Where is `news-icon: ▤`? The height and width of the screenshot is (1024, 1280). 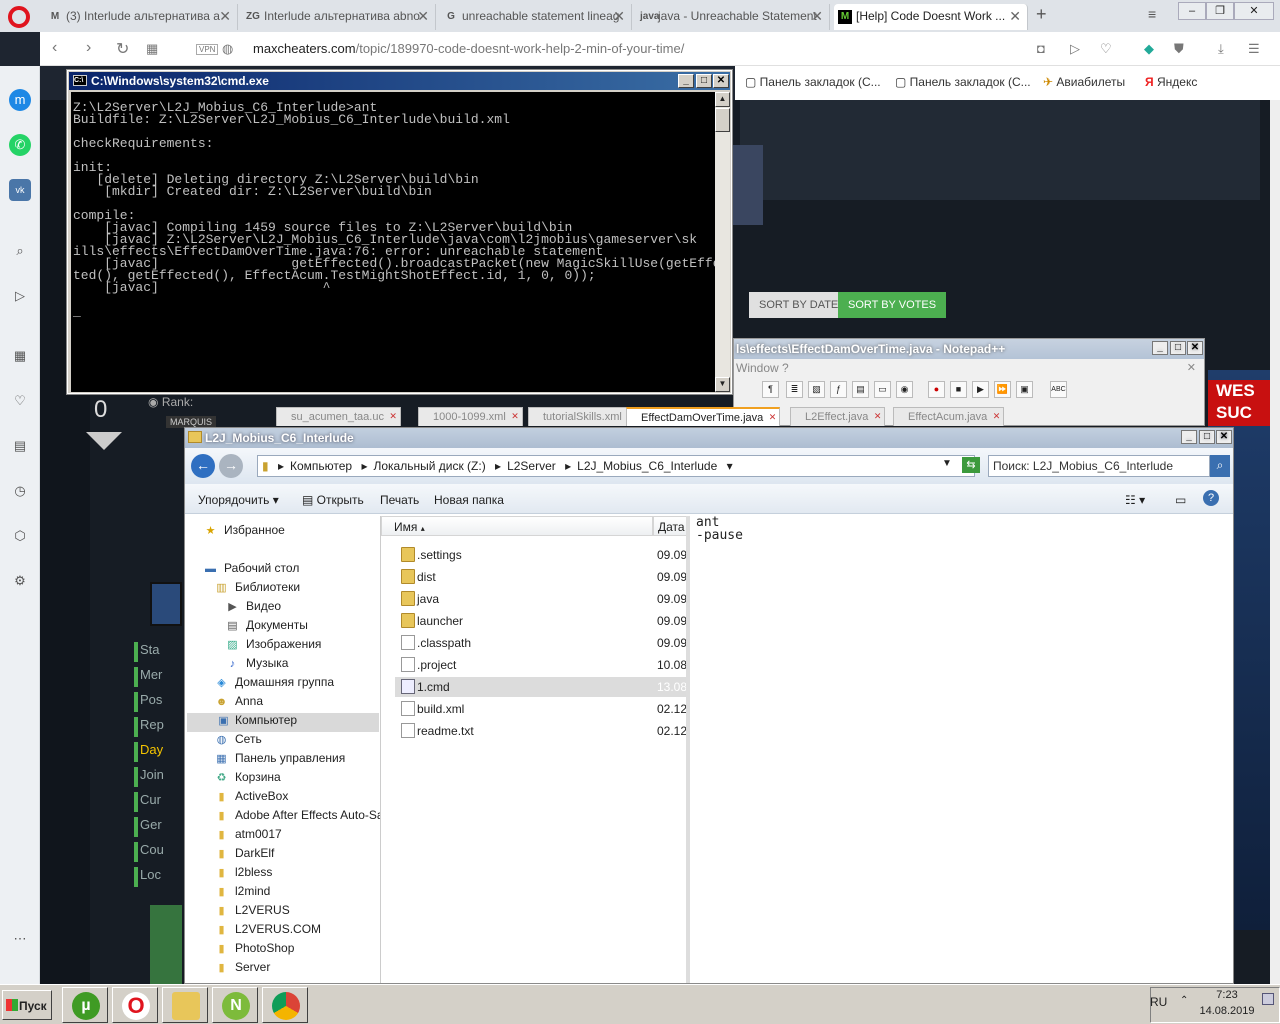 news-icon: ▤ is located at coordinates (20, 446).